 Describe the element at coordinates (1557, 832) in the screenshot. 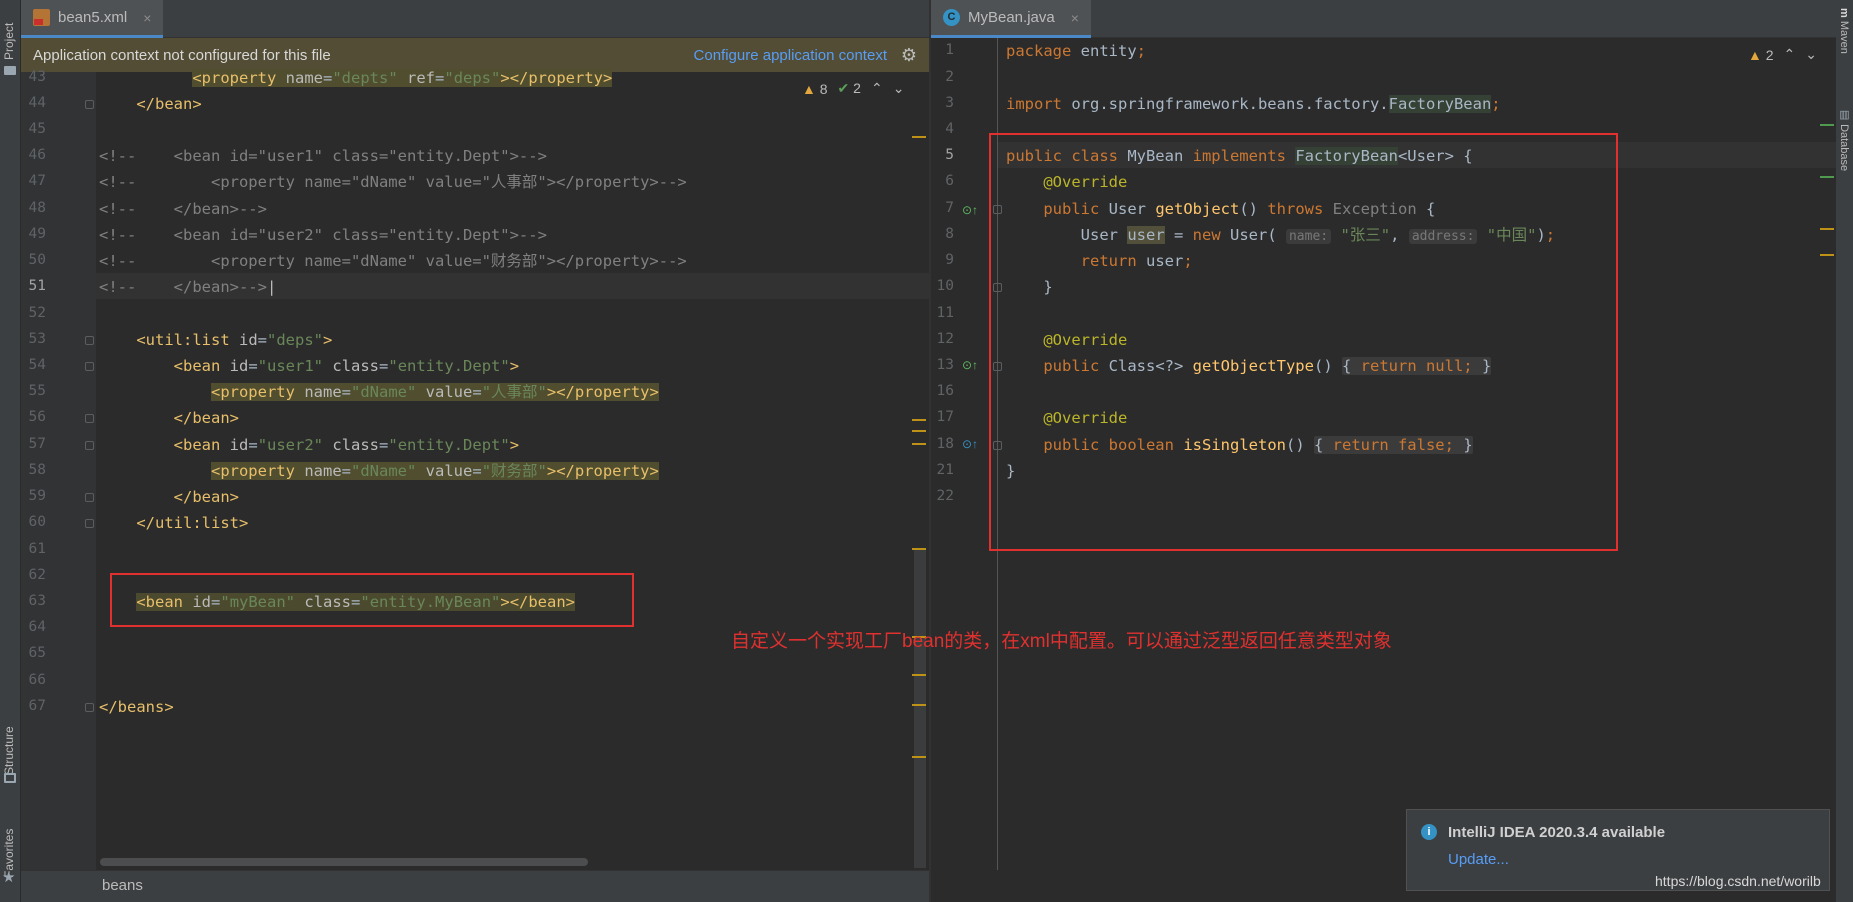

I see `notification-title: IntelliJ IDEA 2020.3.4 available` at that location.